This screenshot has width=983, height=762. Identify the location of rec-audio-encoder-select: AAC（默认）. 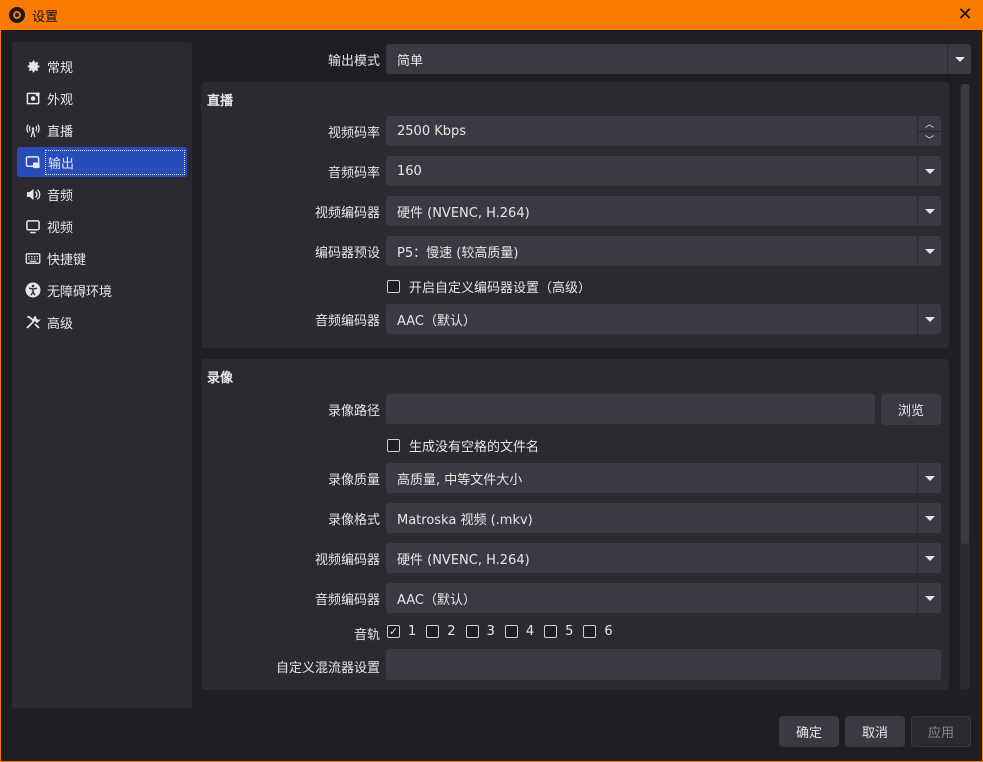
(663, 598).